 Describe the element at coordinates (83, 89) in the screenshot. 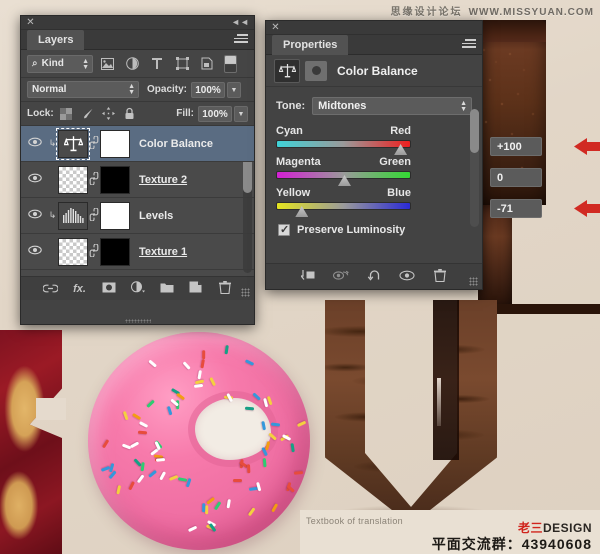

I see `blend-mode-select: Normal ▲ ▼` at that location.